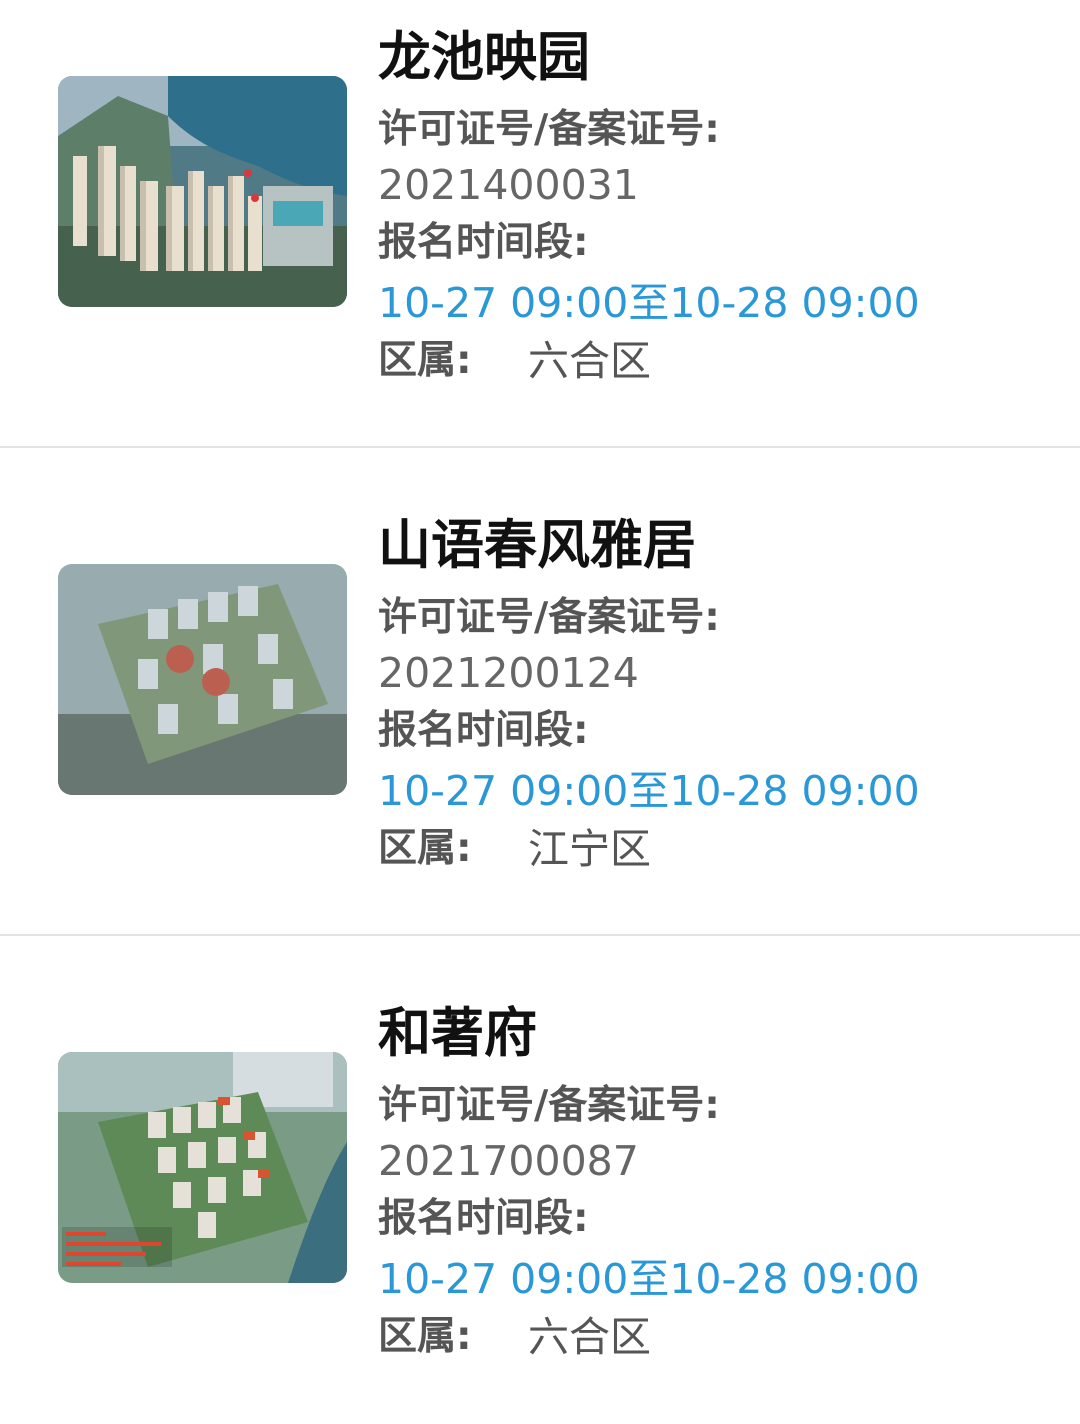  What do you see at coordinates (589, 849) in the screenshot?
I see `district-value: 江宁区` at bounding box center [589, 849].